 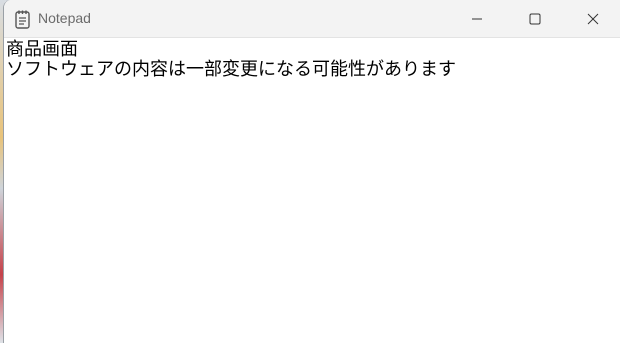 I want to click on maximize-button, so click(x=535, y=19).